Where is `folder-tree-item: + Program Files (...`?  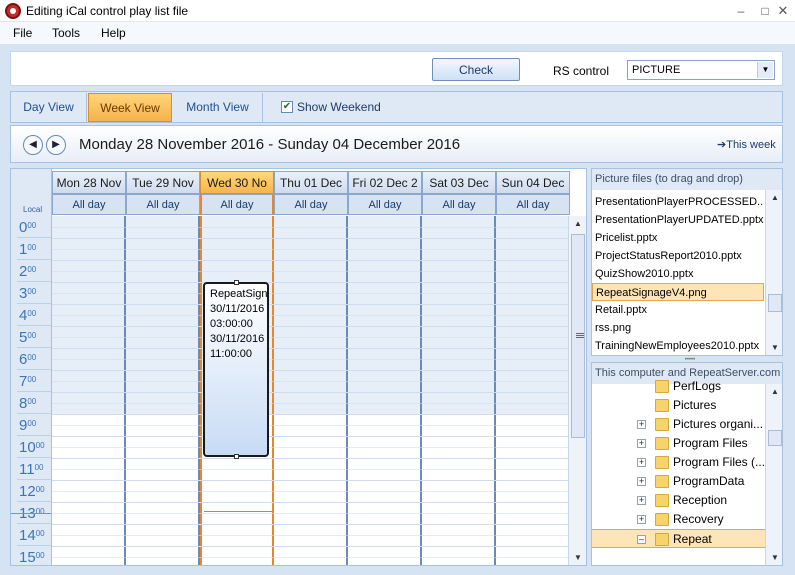
folder-tree-item: + Program Files (... is located at coordinates (678, 462).